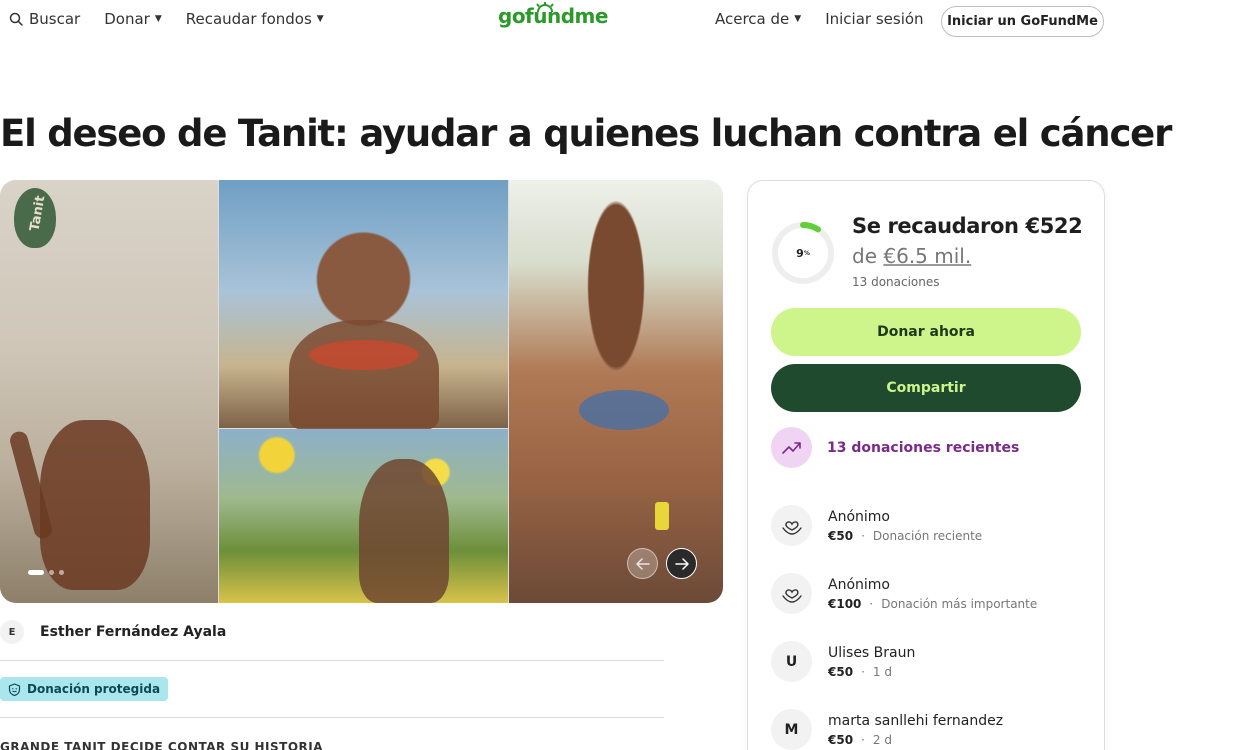 The image size is (1256, 750). I want to click on organizer-row: E Esther Fernández Ayala, so click(113, 632).